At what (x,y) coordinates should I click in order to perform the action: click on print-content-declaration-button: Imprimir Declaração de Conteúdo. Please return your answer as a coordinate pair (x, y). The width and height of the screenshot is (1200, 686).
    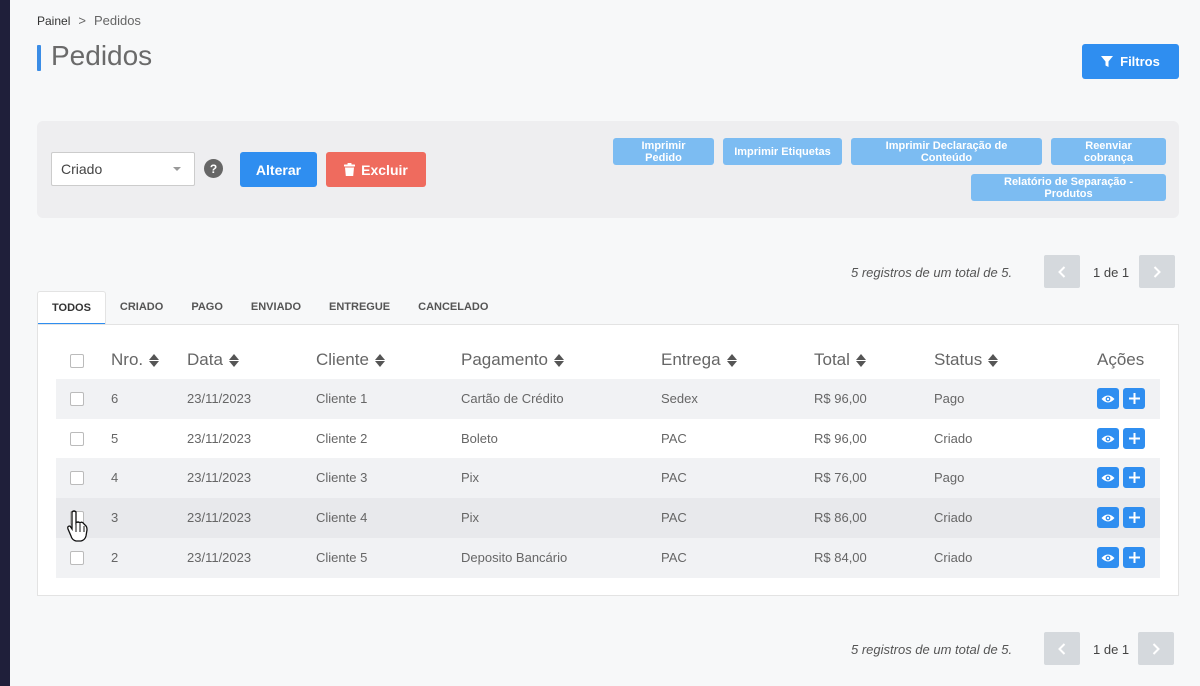
    Looking at the image, I should click on (946, 151).